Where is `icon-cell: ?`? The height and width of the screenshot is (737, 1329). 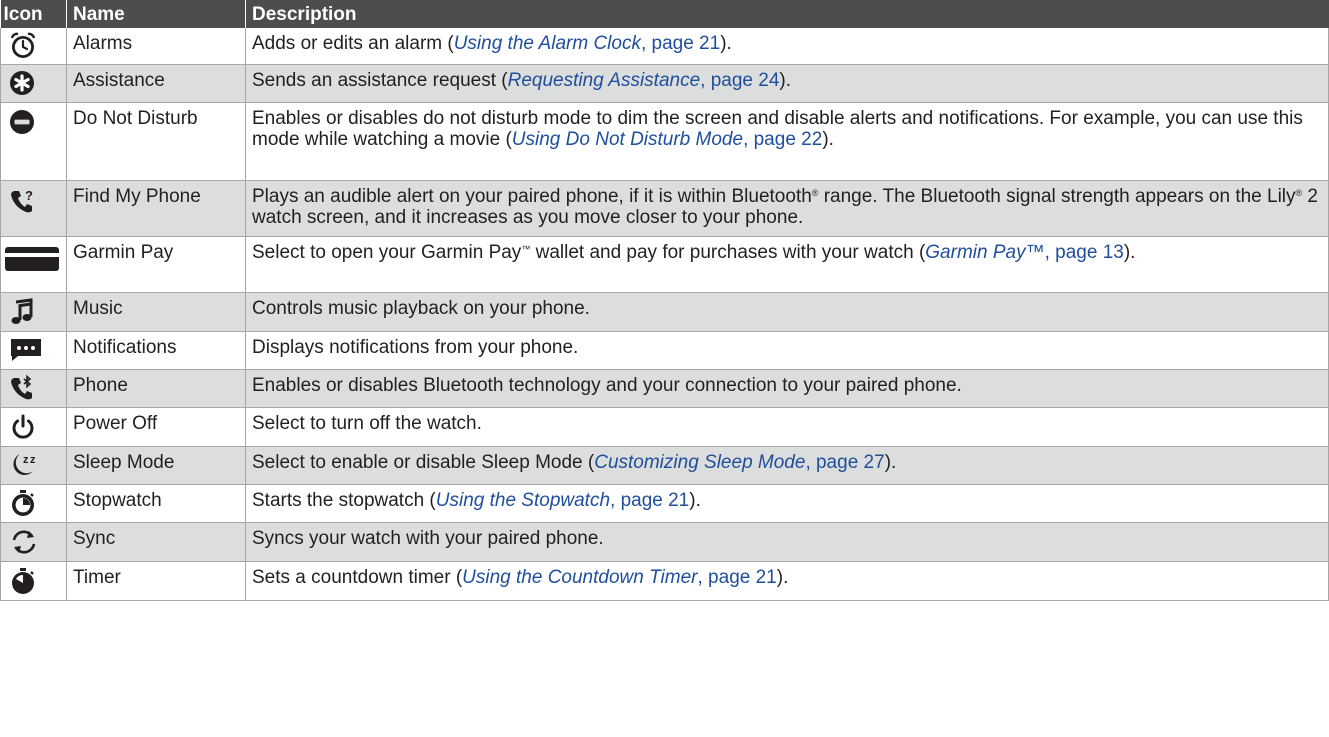
icon-cell: ? is located at coordinates (33, 208).